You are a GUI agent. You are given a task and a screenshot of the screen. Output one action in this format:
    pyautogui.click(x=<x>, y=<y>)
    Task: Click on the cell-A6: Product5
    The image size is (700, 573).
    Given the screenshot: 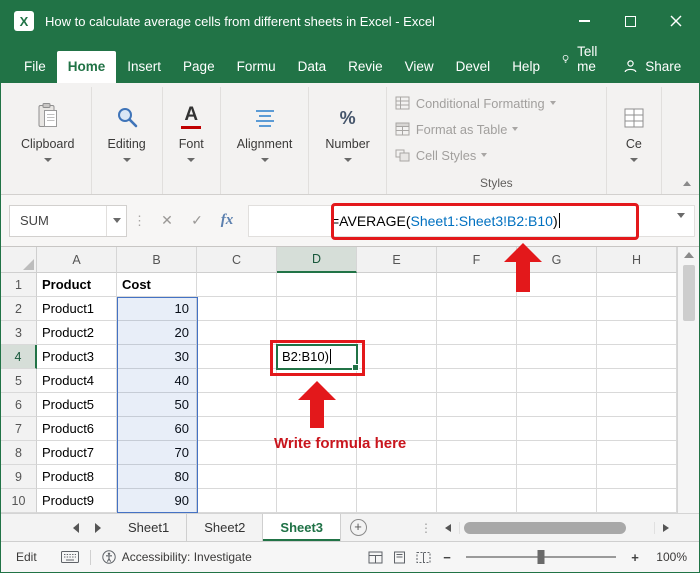 What is the action you would take?
    pyautogui.click(x=77, y=405)
    